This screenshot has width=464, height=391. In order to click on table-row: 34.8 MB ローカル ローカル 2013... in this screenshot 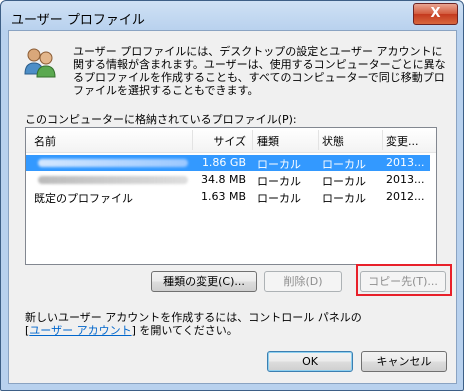, I will do `click(228, 180)`.